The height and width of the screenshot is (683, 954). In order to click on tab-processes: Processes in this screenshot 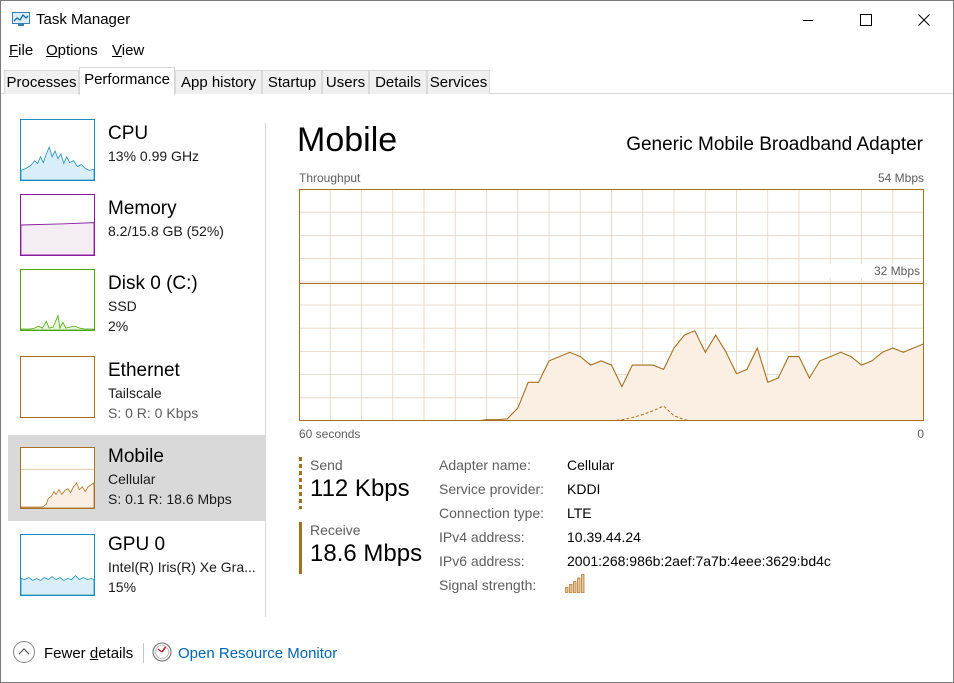, I will do `click(41, 82)`.